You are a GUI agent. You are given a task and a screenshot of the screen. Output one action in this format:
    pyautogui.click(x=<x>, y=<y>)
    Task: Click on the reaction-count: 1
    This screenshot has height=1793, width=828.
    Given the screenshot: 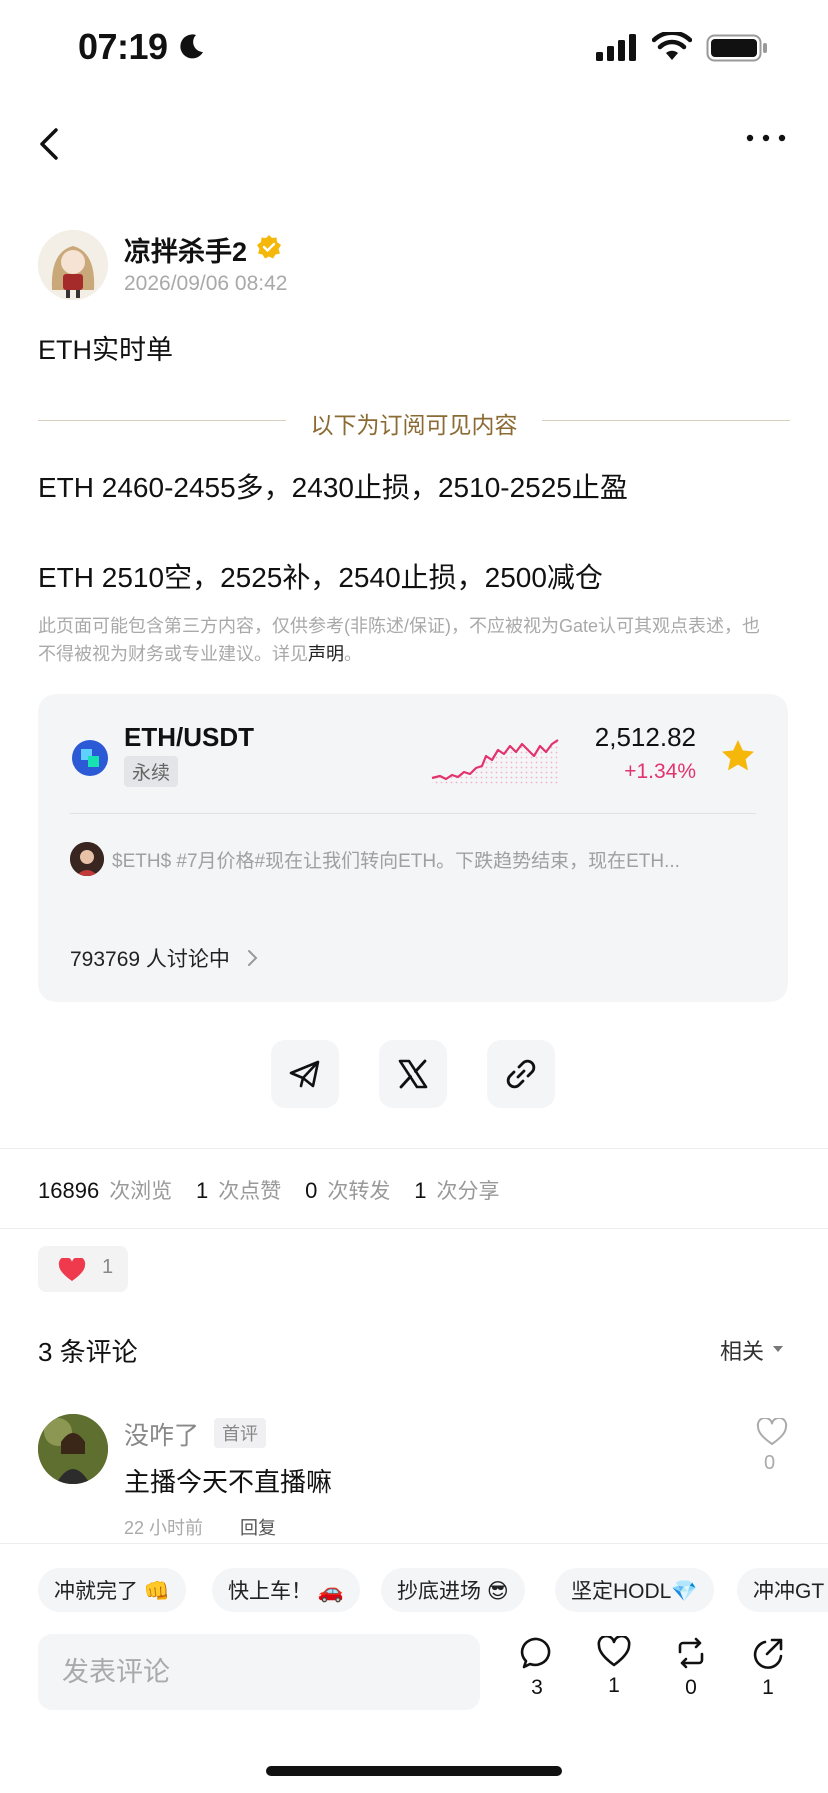 What is the action you would take?
    pyautogui.click(x=108, y=1267)
    